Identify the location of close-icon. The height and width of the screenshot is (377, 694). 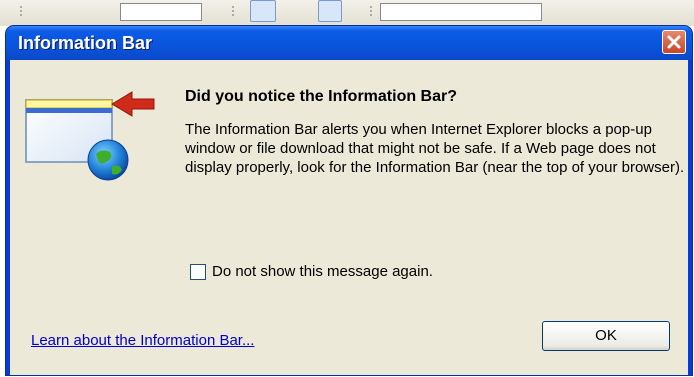
(674, 42).